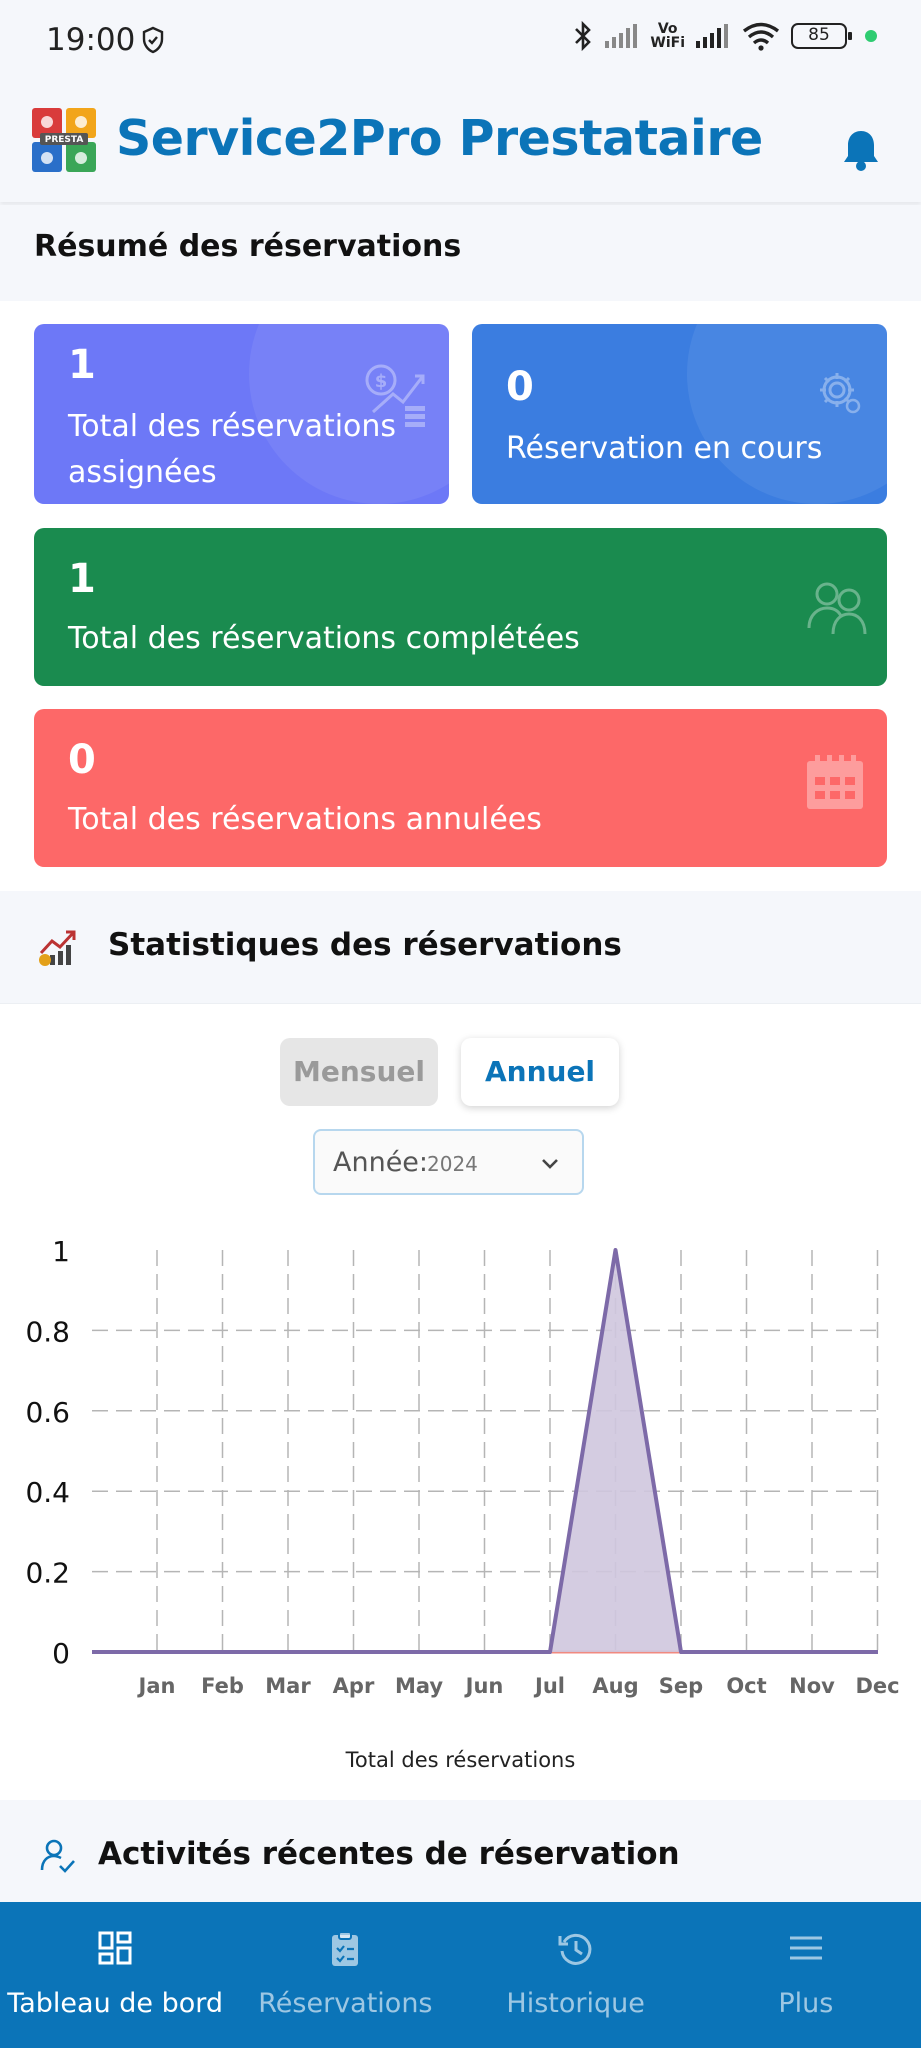 The image size is (921, 2048). Describe the element at coordinates (460, 607) in the screenshot. I see `card-completed-bookings: 1 Total des réservations complétées` at that location.